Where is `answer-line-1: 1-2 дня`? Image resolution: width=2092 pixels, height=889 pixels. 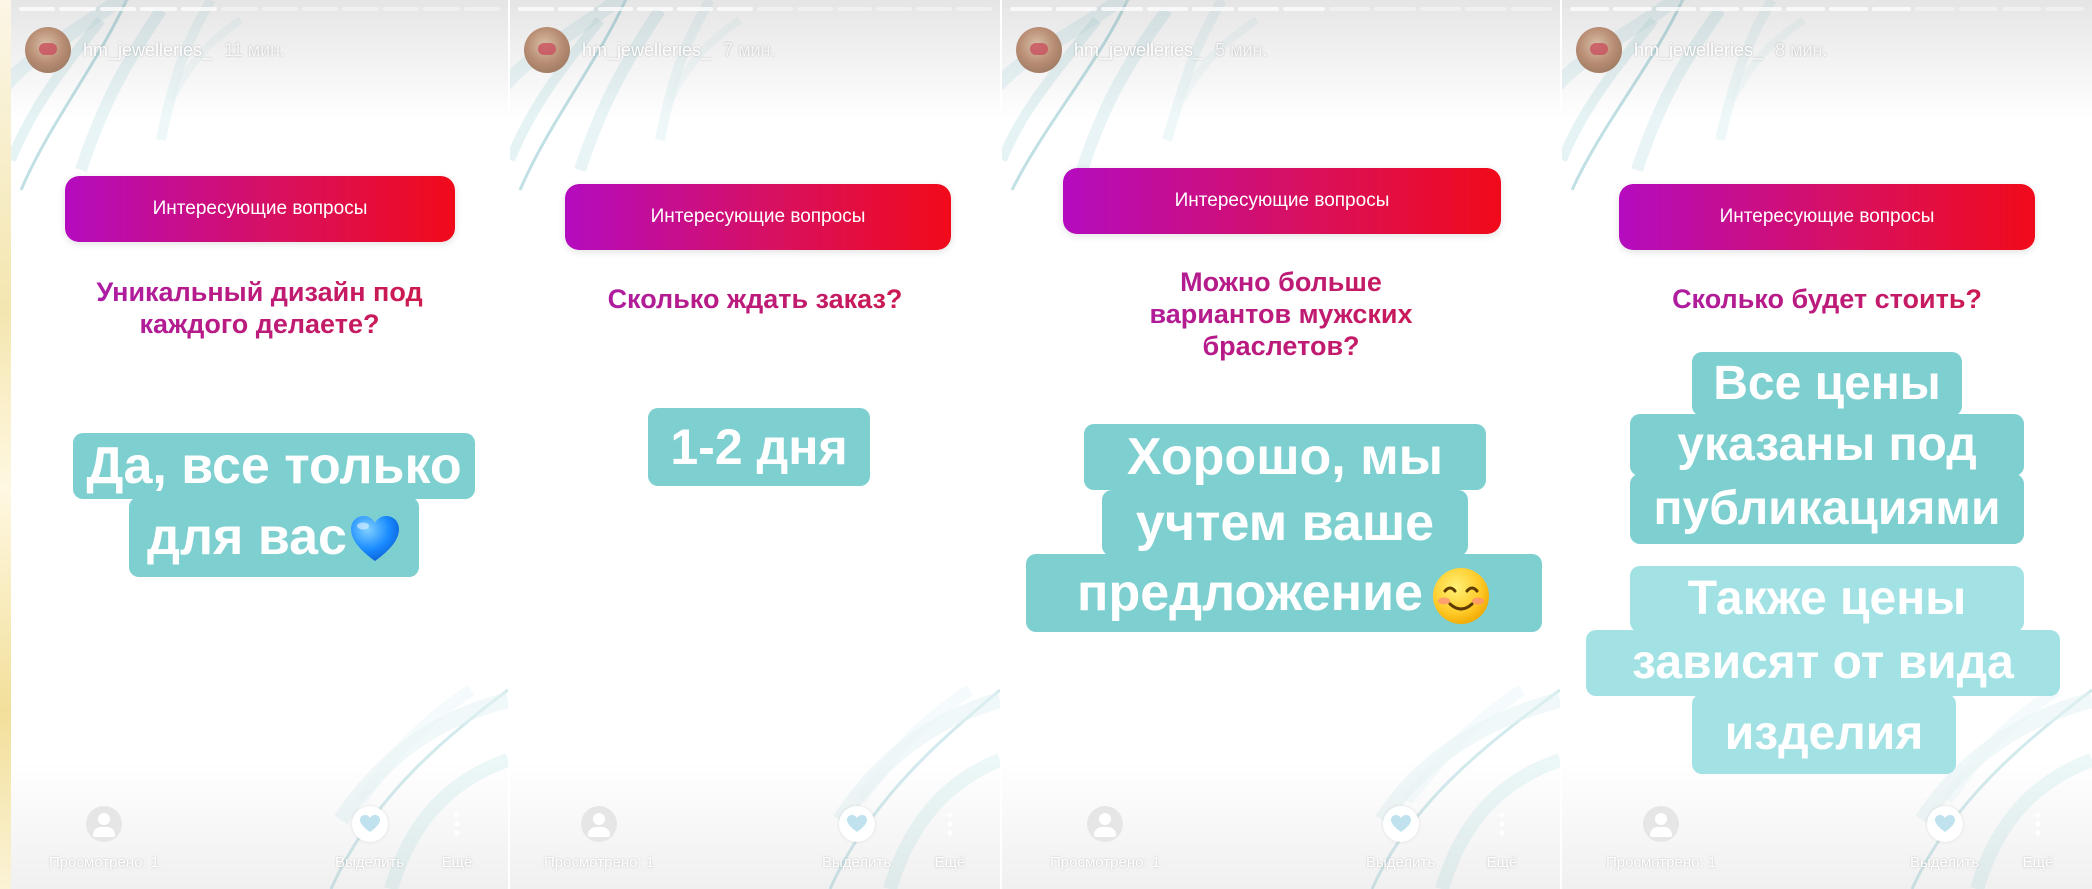 answer-line-1: 1-2 дня is located at coordinates (759, 447).